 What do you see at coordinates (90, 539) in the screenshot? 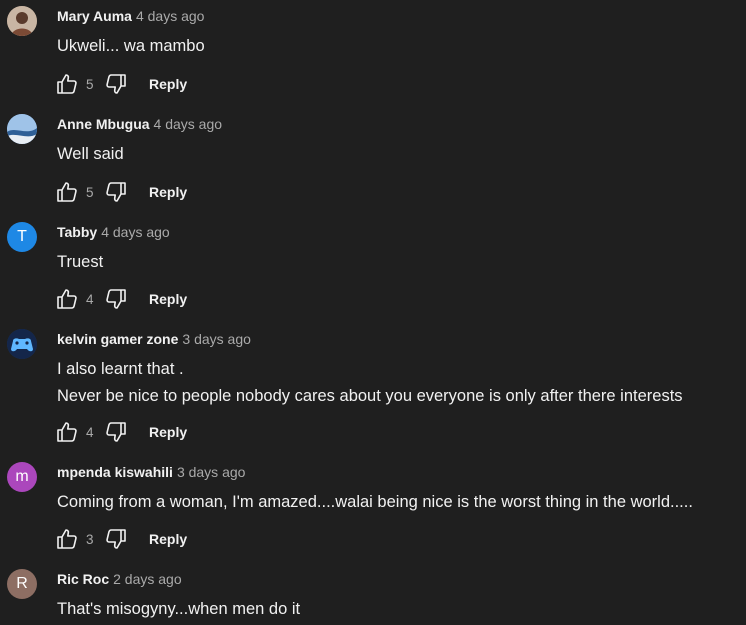
I see `like-count: 3` at bounding box center [90, 539].